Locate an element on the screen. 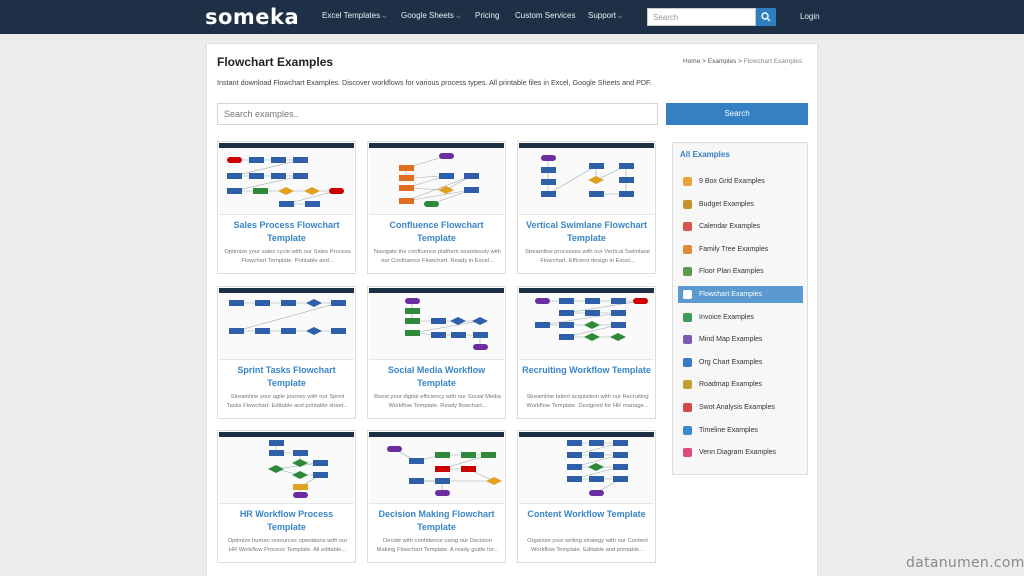  sidebar-item-label: Venn Diagram Examples is located at coordinates (738, 453).